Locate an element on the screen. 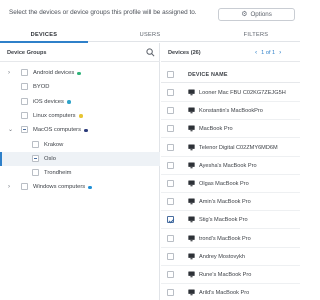 The width and height of the screenshot is (320, 300). tree-item: › Windows computers is located at coordinates (80, 187).